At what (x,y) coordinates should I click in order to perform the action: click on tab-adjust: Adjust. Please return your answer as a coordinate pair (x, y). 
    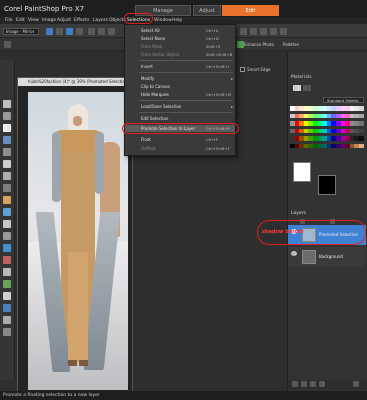
    Looking at the image, I should click on (207, 10).